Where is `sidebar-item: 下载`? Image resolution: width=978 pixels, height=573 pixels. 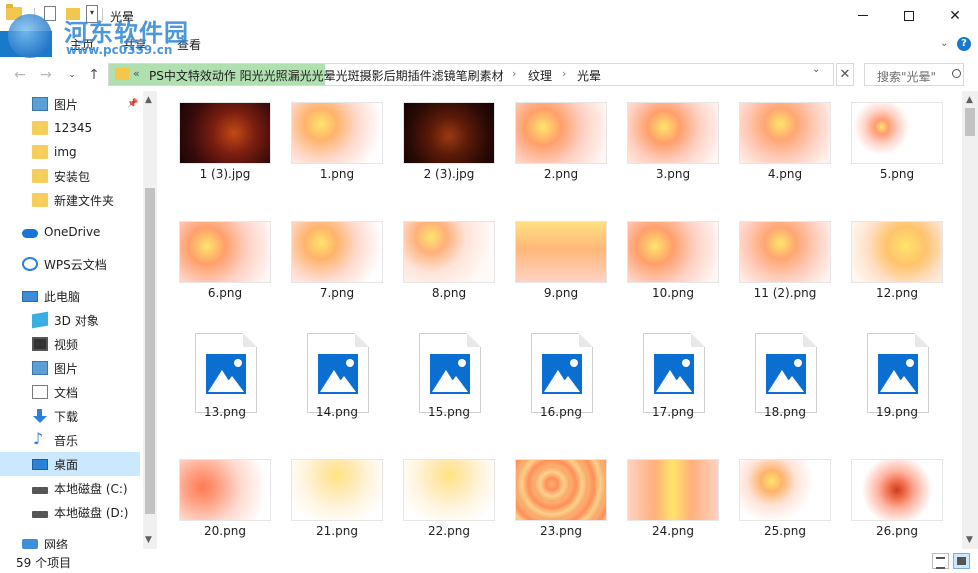
sidebar-item: 下载 is located at coordinates (70, 416).